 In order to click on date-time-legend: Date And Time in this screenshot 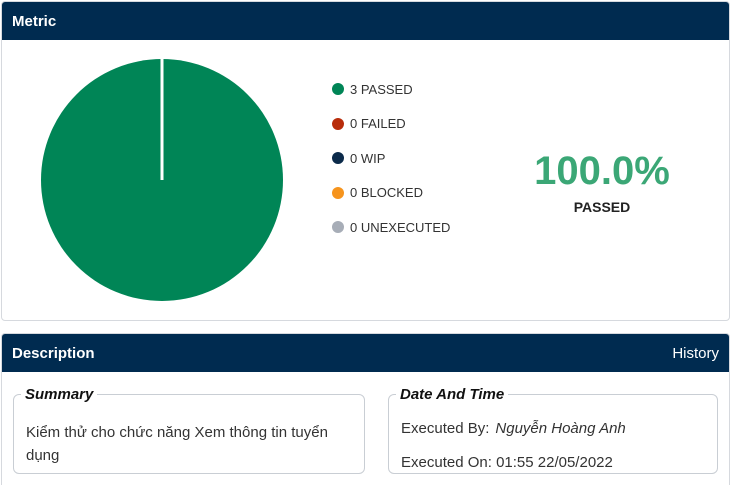, I will do `click(452, 394)`.